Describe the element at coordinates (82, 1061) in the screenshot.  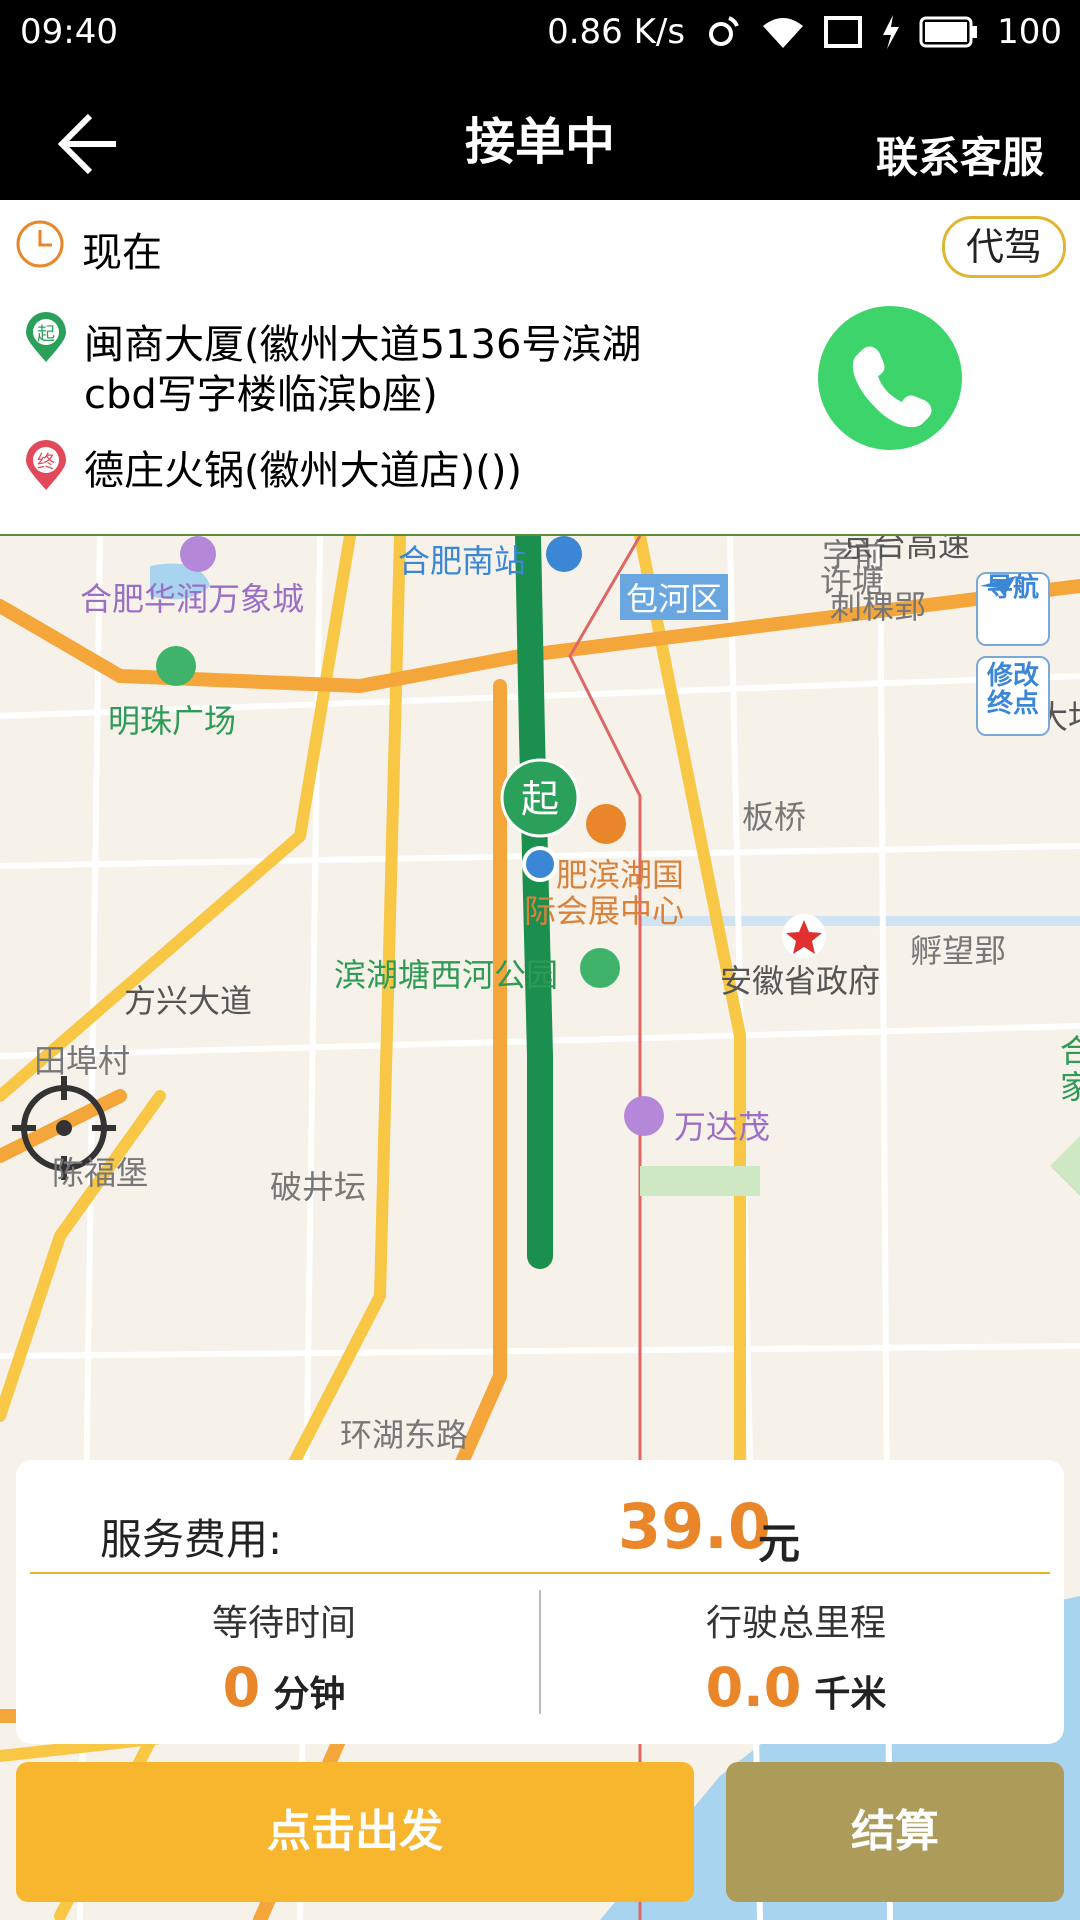
I see `map-label-tianbu: 田埠村` at that location.